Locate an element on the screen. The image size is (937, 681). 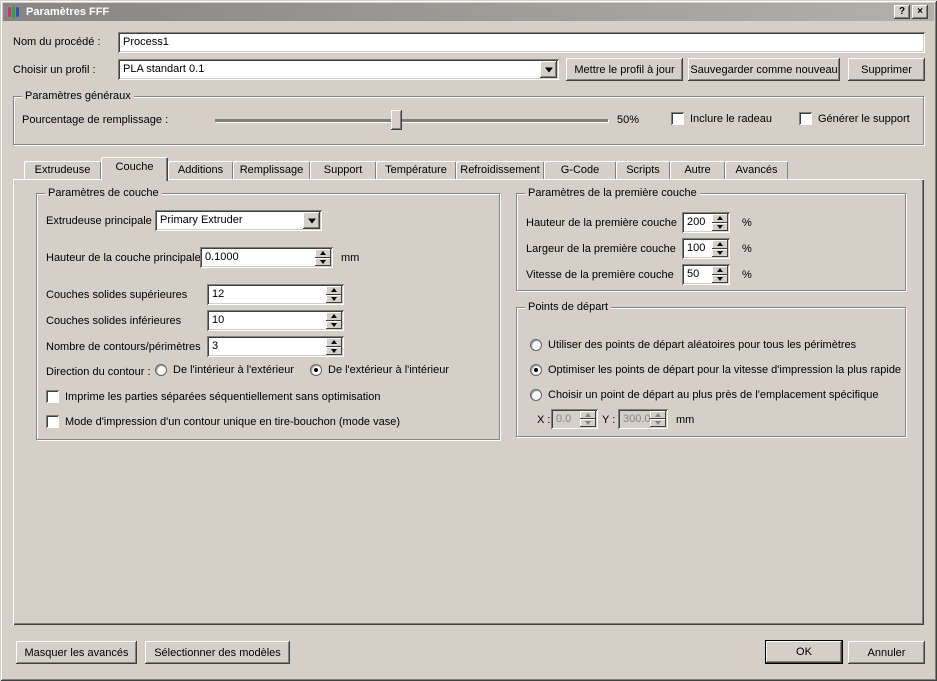
tab-gcode: G-Code is located at coordinates (580, 170).